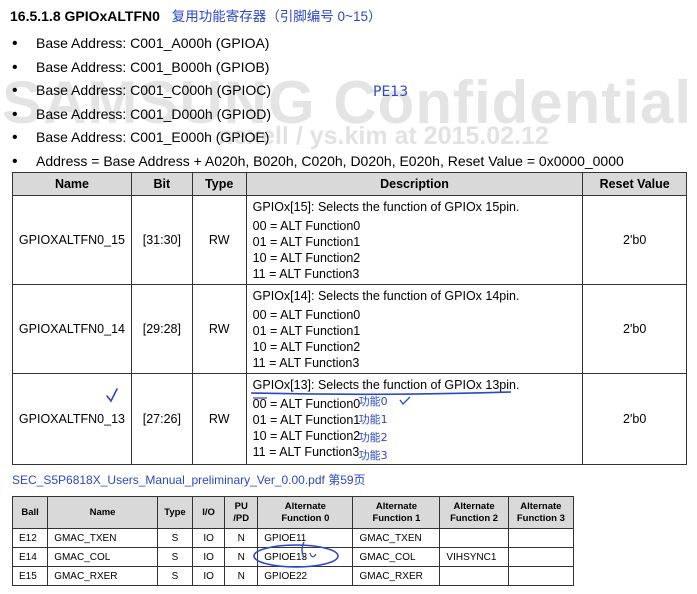  Describe the element at coordinates (305, 512) in the screenshot. I see `header-alt0: Alternate Function 0` at that location.